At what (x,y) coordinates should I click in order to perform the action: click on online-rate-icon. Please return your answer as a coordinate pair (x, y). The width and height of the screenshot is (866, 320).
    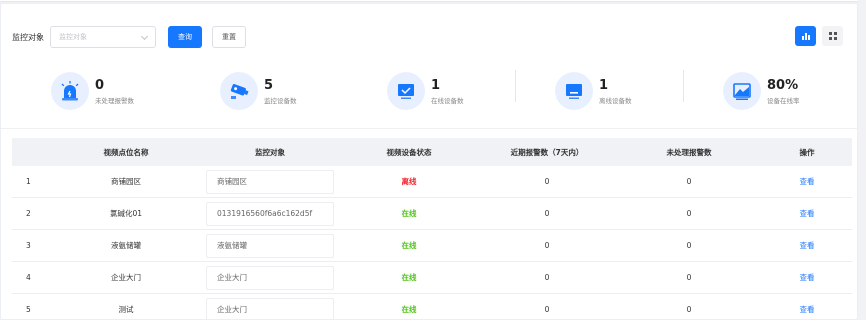
    Looking at the image, I should click on (742, 91).